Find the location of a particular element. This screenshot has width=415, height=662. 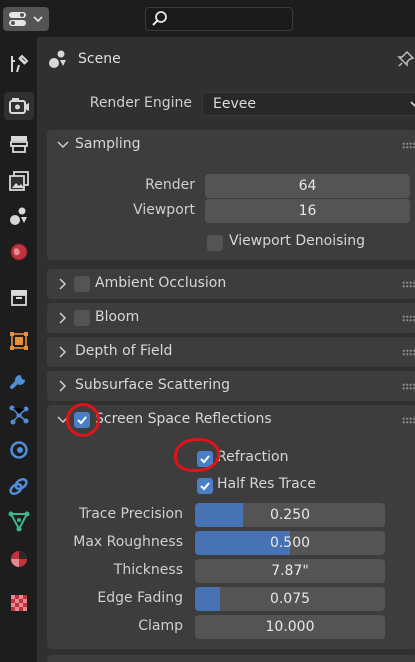

material-icon is located at coordinates (19, 559).